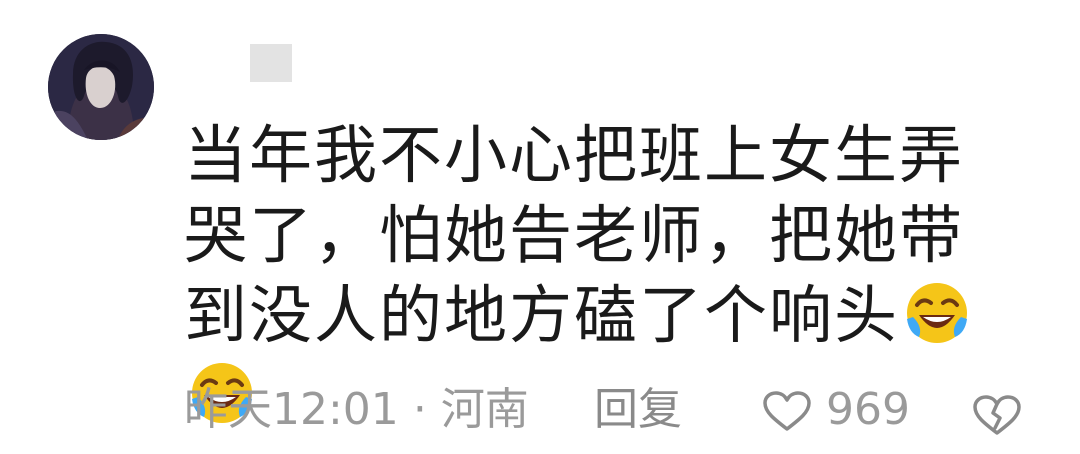 This screenshot has height=454, width=1080. Describe the element at coordinates (787, 411) in the screenshot. I see `heart-outline-icon` at that location.